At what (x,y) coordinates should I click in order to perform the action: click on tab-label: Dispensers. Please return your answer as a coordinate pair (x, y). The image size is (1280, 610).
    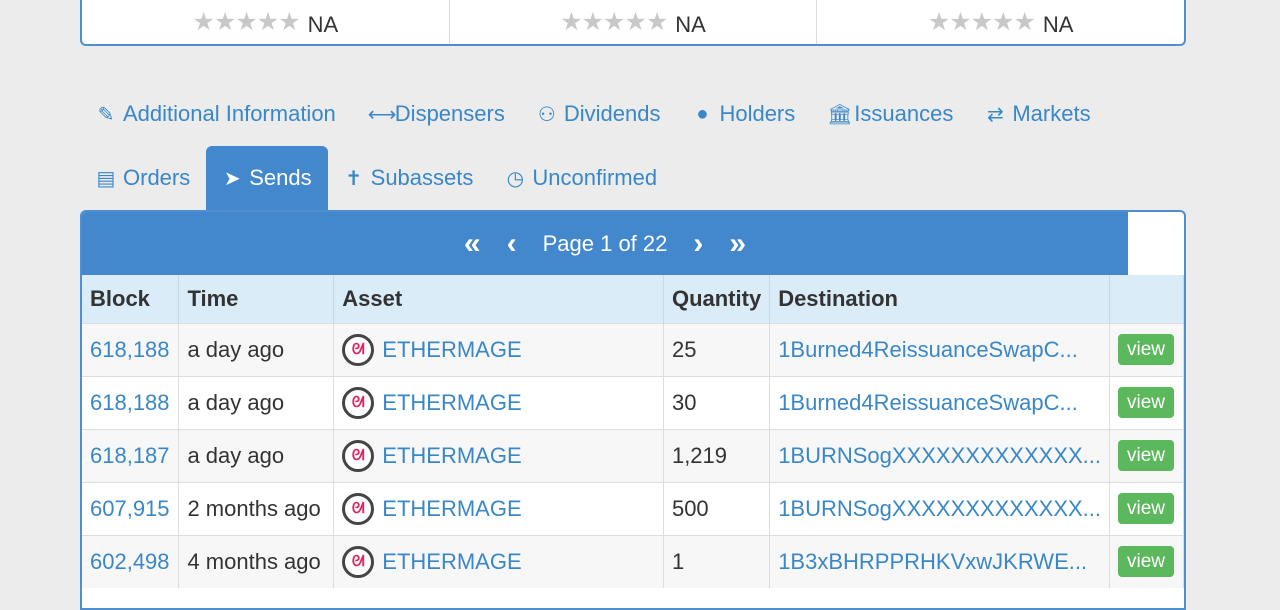
    Looking at the image, I should click on (449, 113).